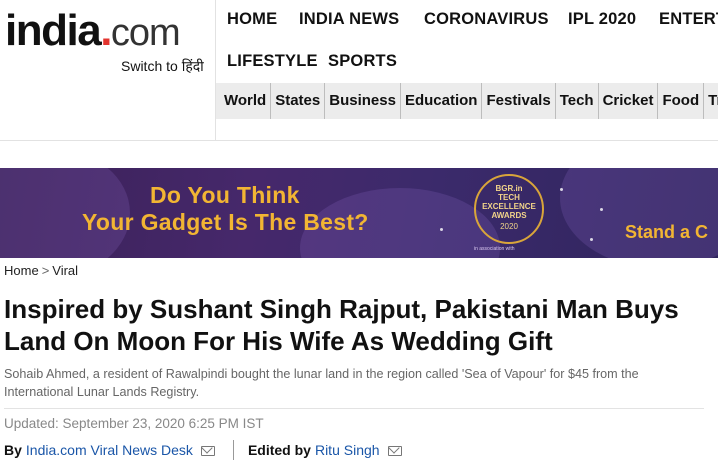  I want to click on badge-year: 2020, so click(509, 226).